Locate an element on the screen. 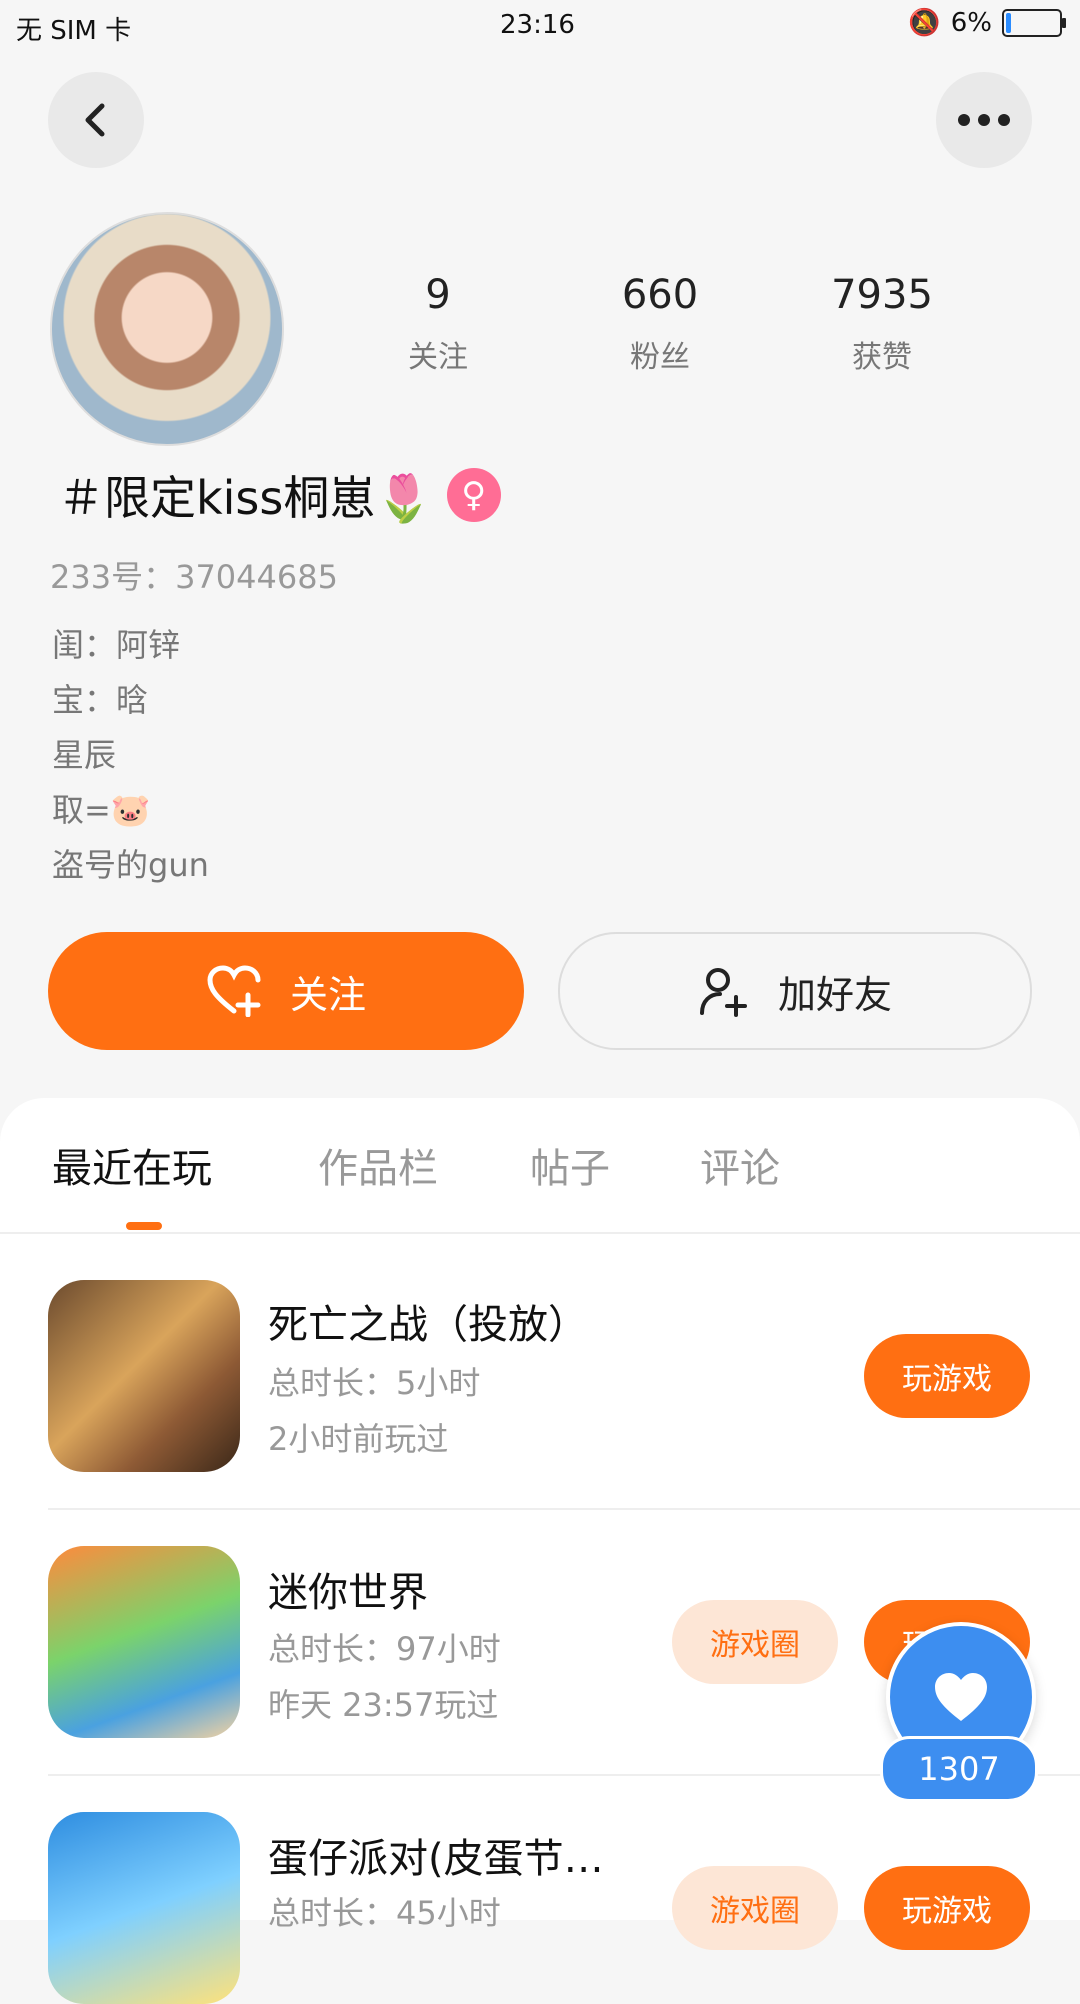 The width and height of the screenshot is (1080, 2004). bio-line: 星辰 is located at coordinates (84, 755).